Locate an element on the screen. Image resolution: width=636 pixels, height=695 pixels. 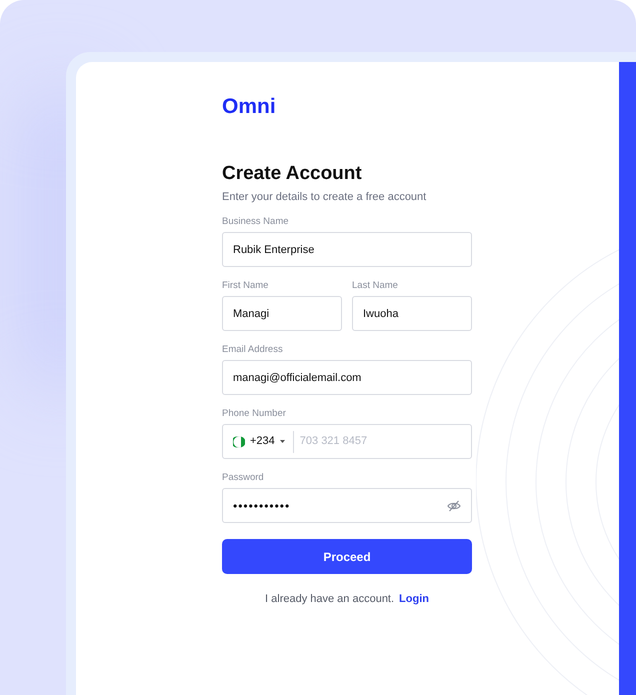
subheading: Enter your details to create a free account is located at coordinates (324, 197).